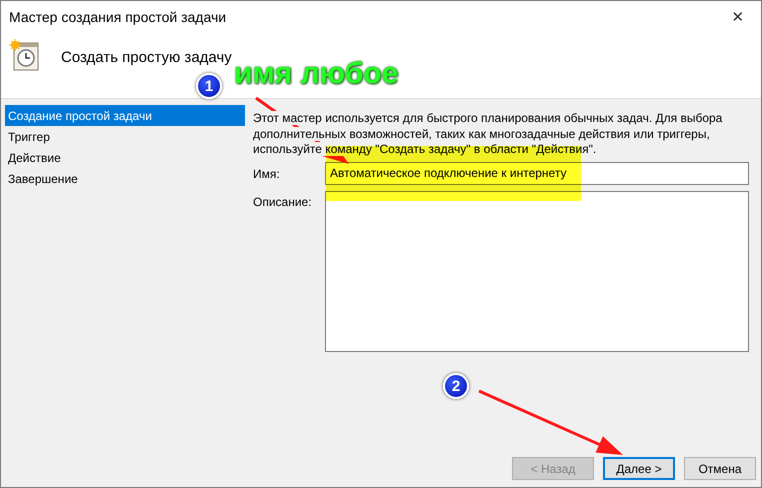  Describe the element at coordinates (125, 157) in the screenshot. I see `wizard-step: Действие` at that location.